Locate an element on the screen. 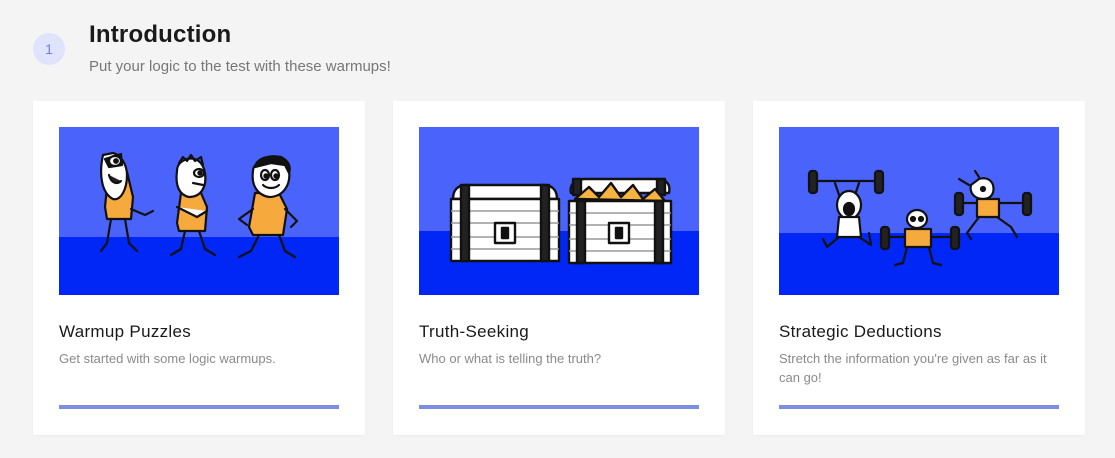 Image resolution: width=1115 pixels, height=458 pixels. cavemen-illustration is located at coordinates (199, 211).